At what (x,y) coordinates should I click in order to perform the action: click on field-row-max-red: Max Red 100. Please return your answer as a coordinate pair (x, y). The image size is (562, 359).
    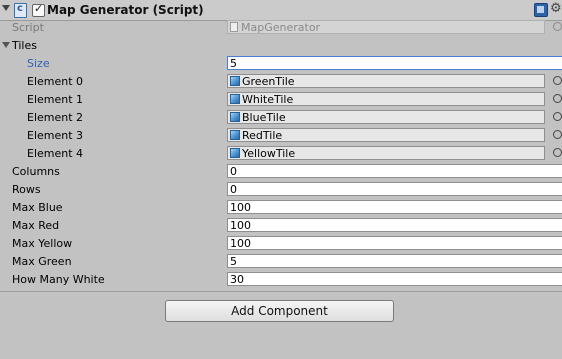
    Looking at the image, I should click on (281, 226).